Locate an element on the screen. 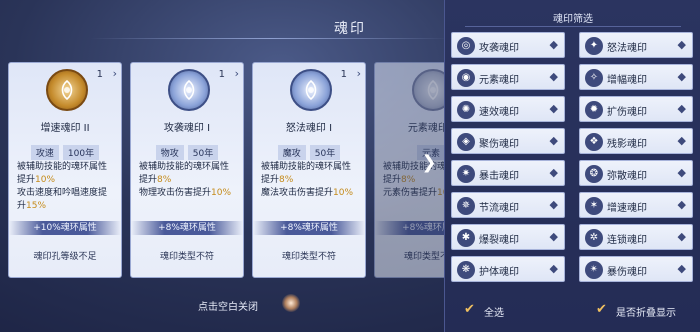  filter-item-label: 暴击魂印 is located at coordinates (499, 176).